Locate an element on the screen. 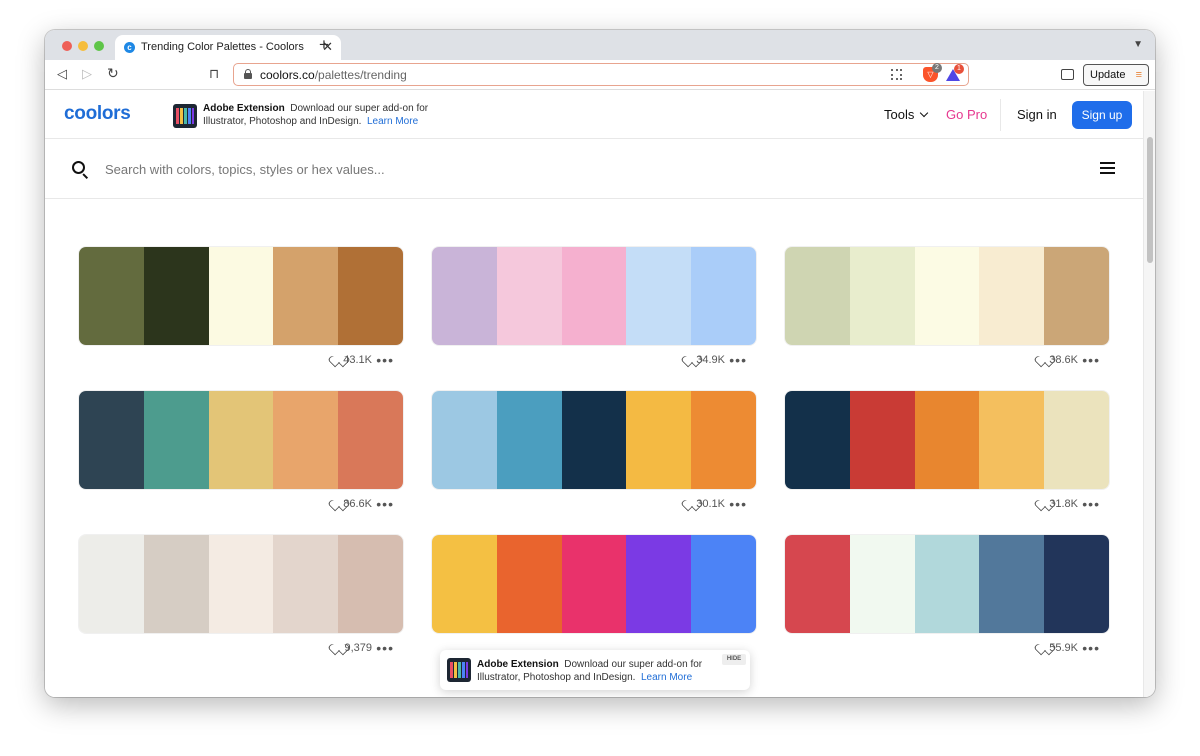  chevron-down-icon is located at coordinates (924, 113).